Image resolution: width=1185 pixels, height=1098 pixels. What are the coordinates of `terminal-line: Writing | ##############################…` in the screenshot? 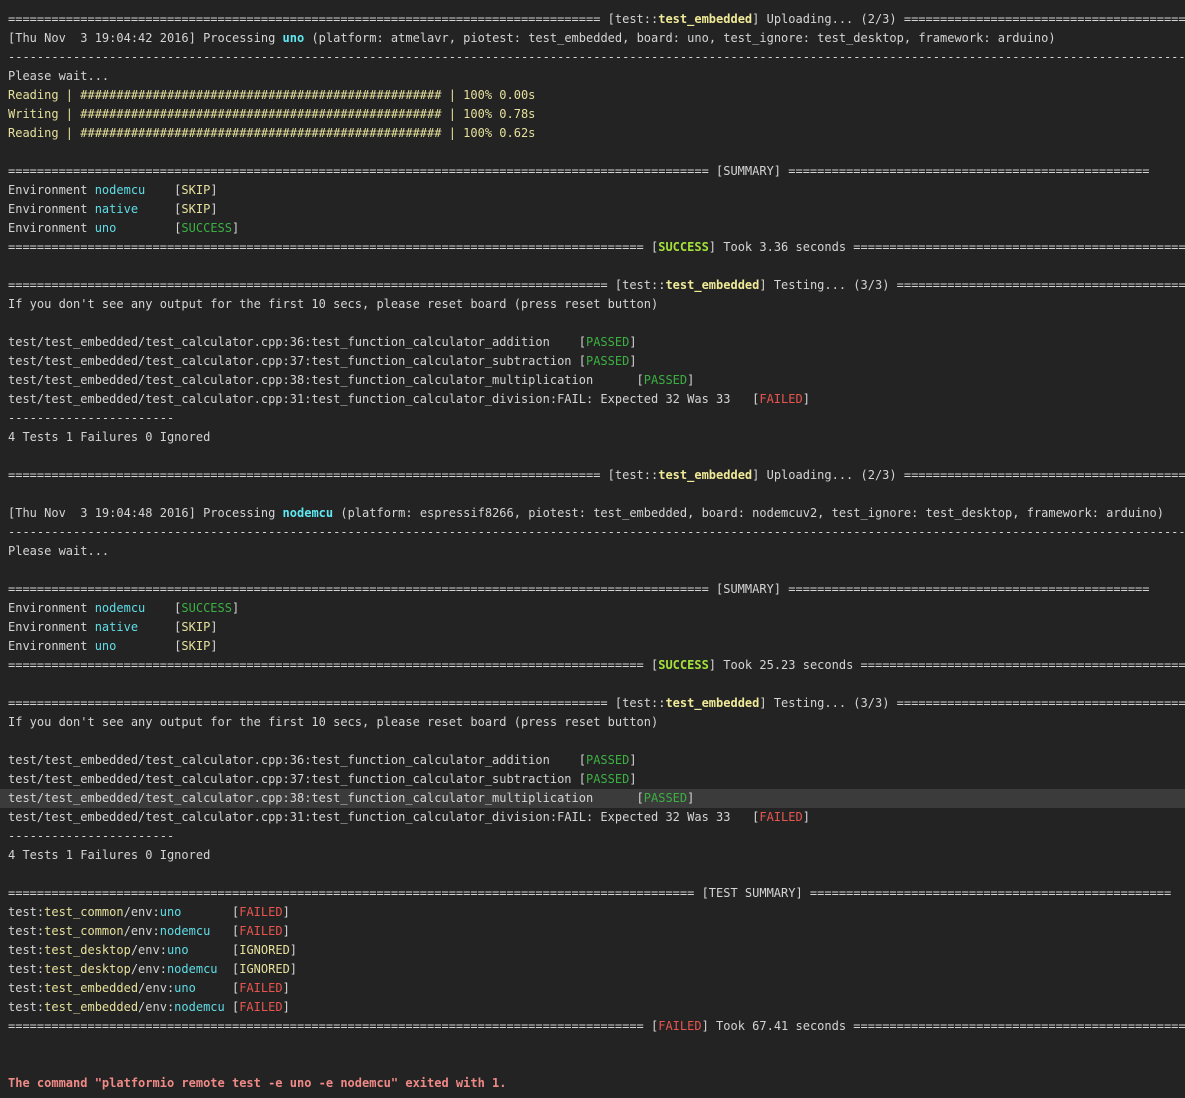 It's located at (592, 114).